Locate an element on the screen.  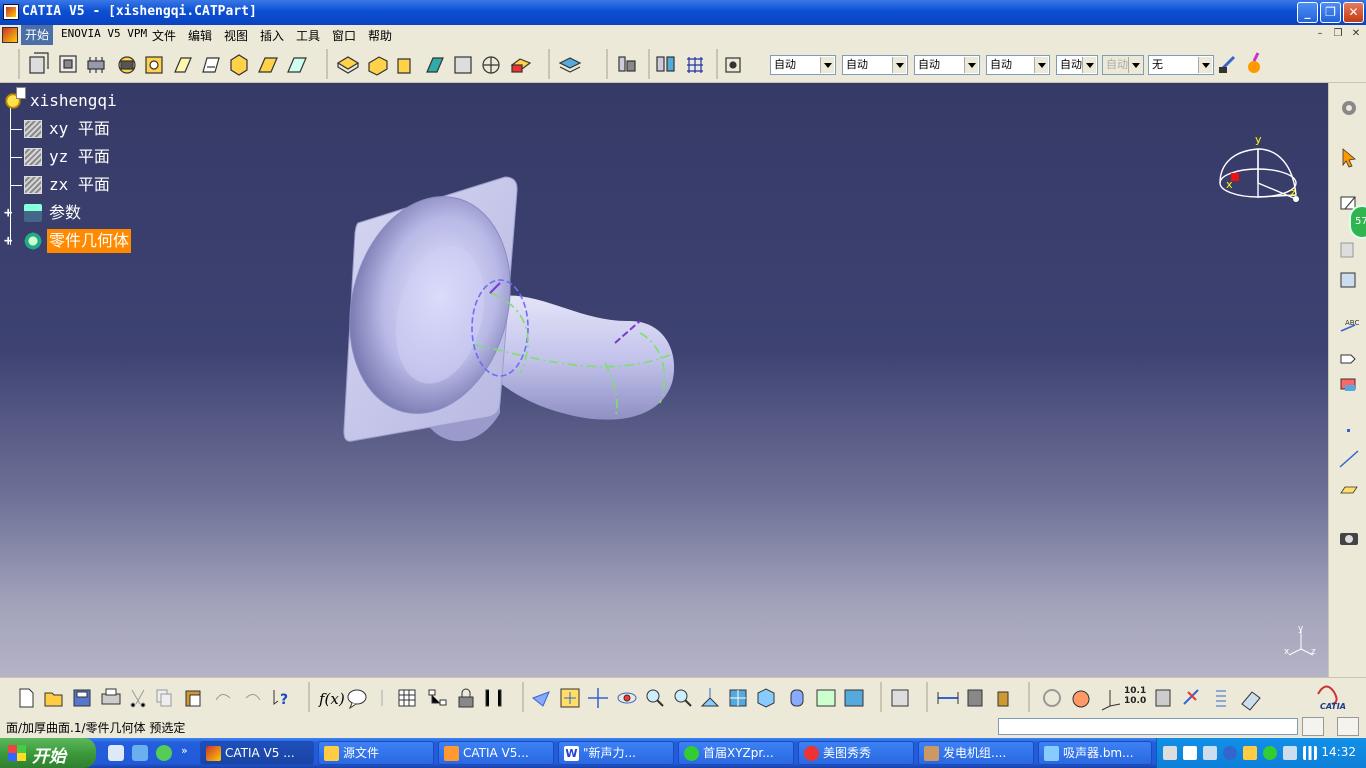
multi-view-icon is located at coordinates (738, 698).